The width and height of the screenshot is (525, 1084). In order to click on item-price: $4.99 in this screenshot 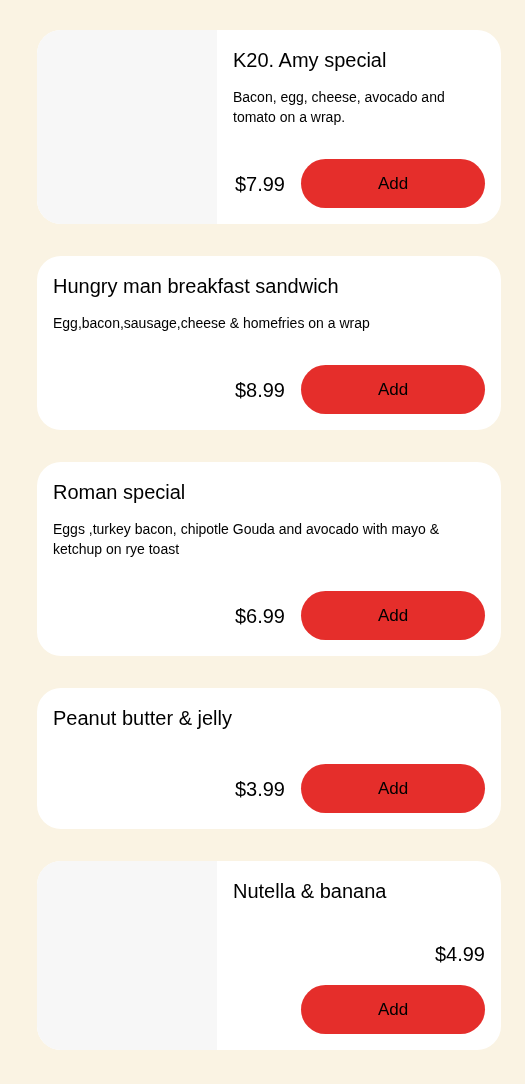, I will do `click(459, 954)`.